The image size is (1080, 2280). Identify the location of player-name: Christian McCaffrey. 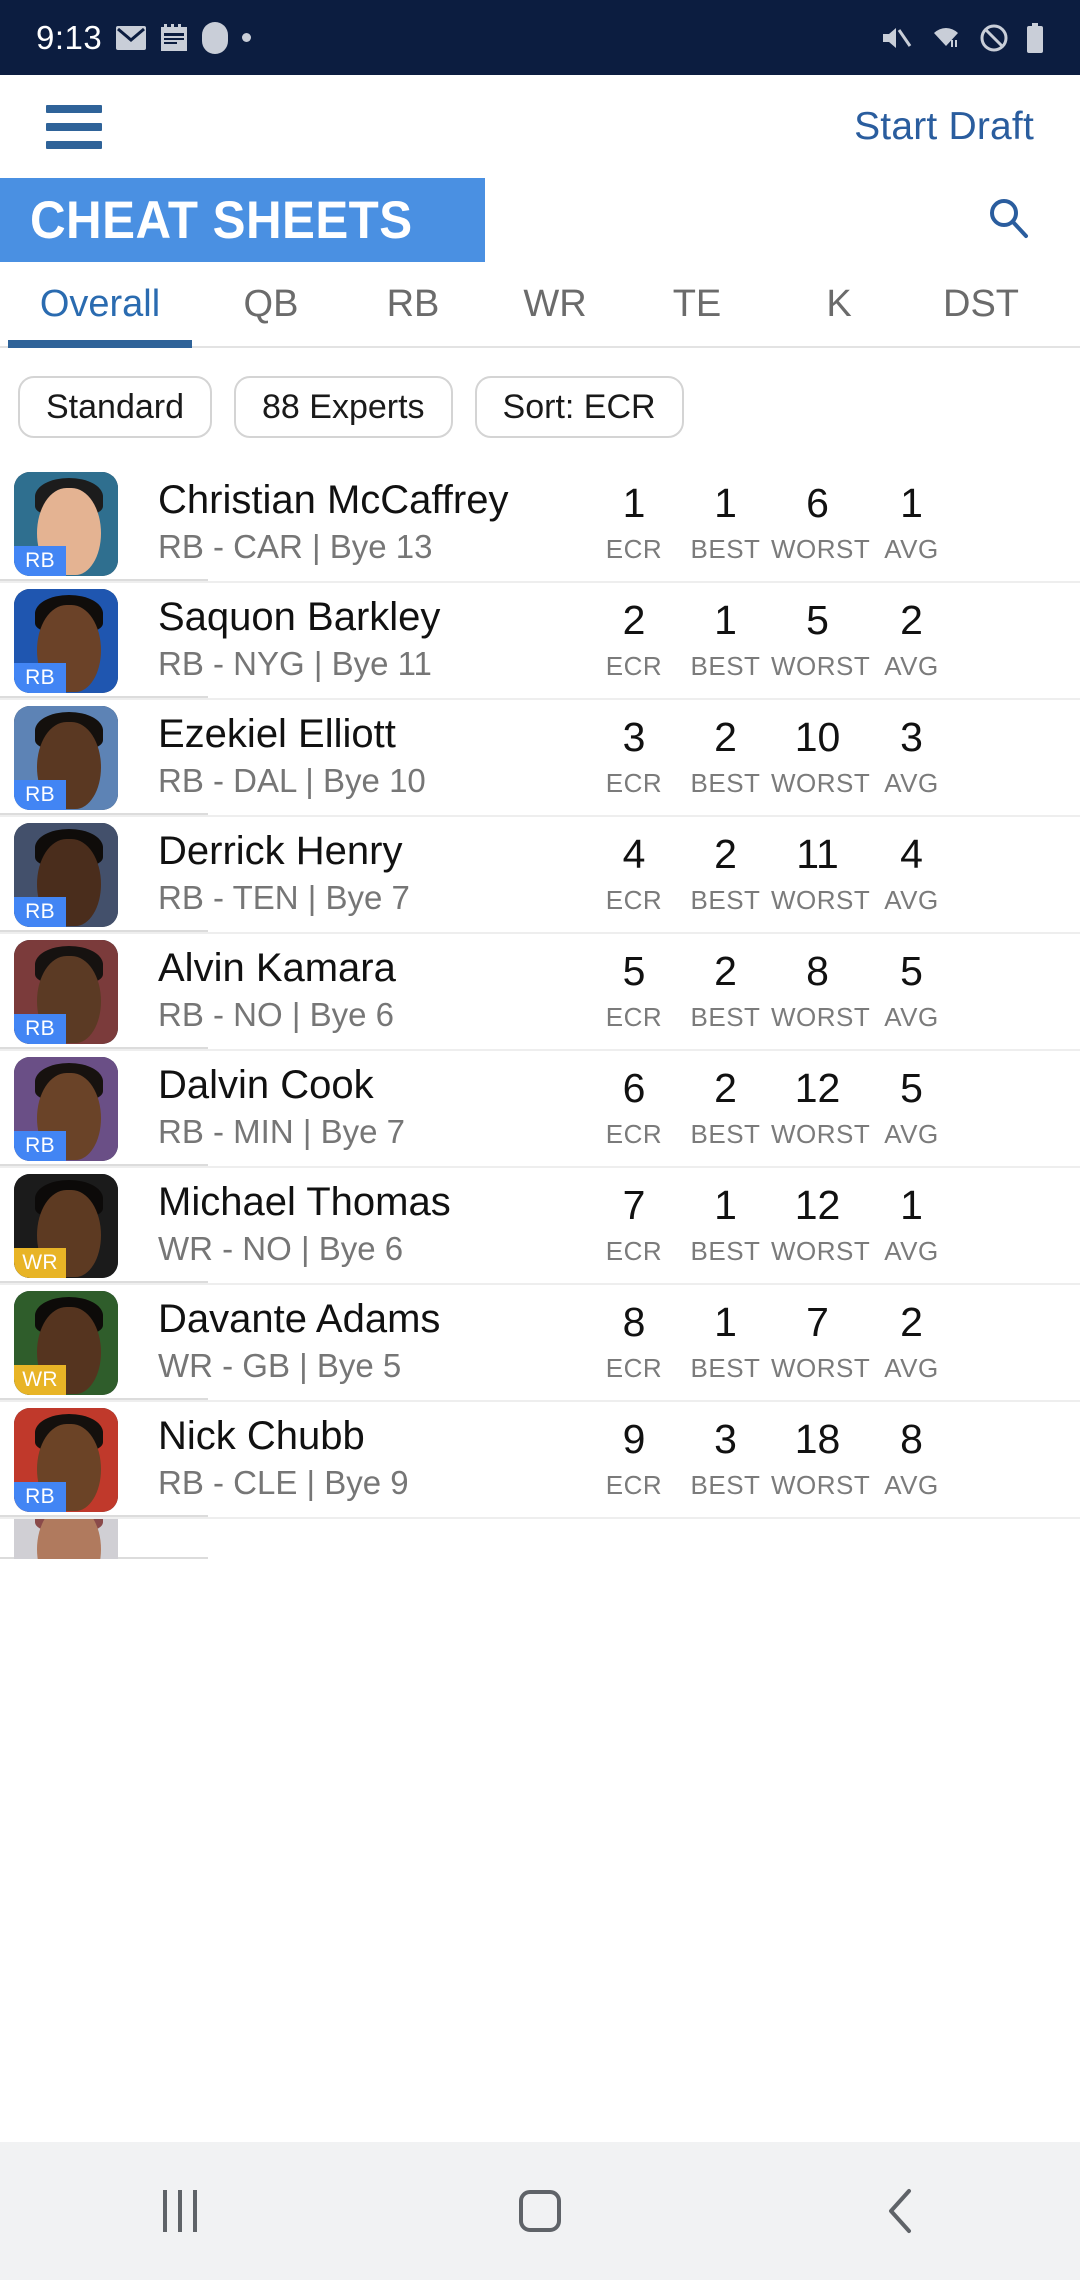
(333, 499).